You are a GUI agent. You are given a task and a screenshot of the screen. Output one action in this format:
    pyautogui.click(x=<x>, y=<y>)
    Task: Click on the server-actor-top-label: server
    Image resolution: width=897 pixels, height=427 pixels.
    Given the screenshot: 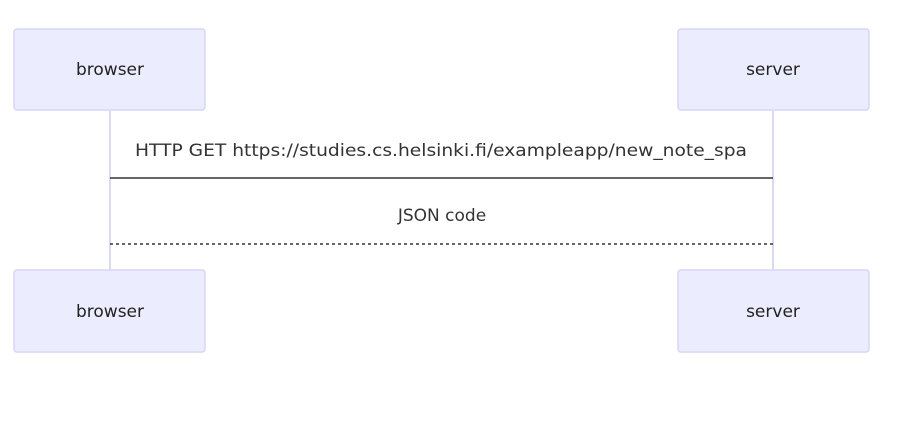 What is the action you would take?
    pyautogui.click(x=773, y=70)
    